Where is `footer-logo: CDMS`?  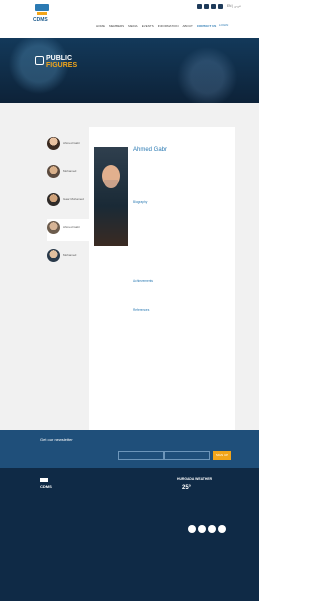 footer-logo: CDMS is located at coordinates (46, 485).